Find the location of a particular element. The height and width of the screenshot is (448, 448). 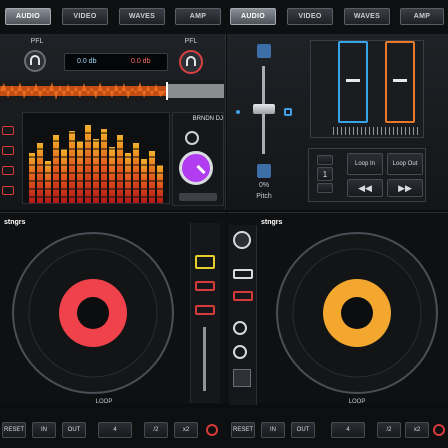

cue-button-right is located at coordinates (243, 274).